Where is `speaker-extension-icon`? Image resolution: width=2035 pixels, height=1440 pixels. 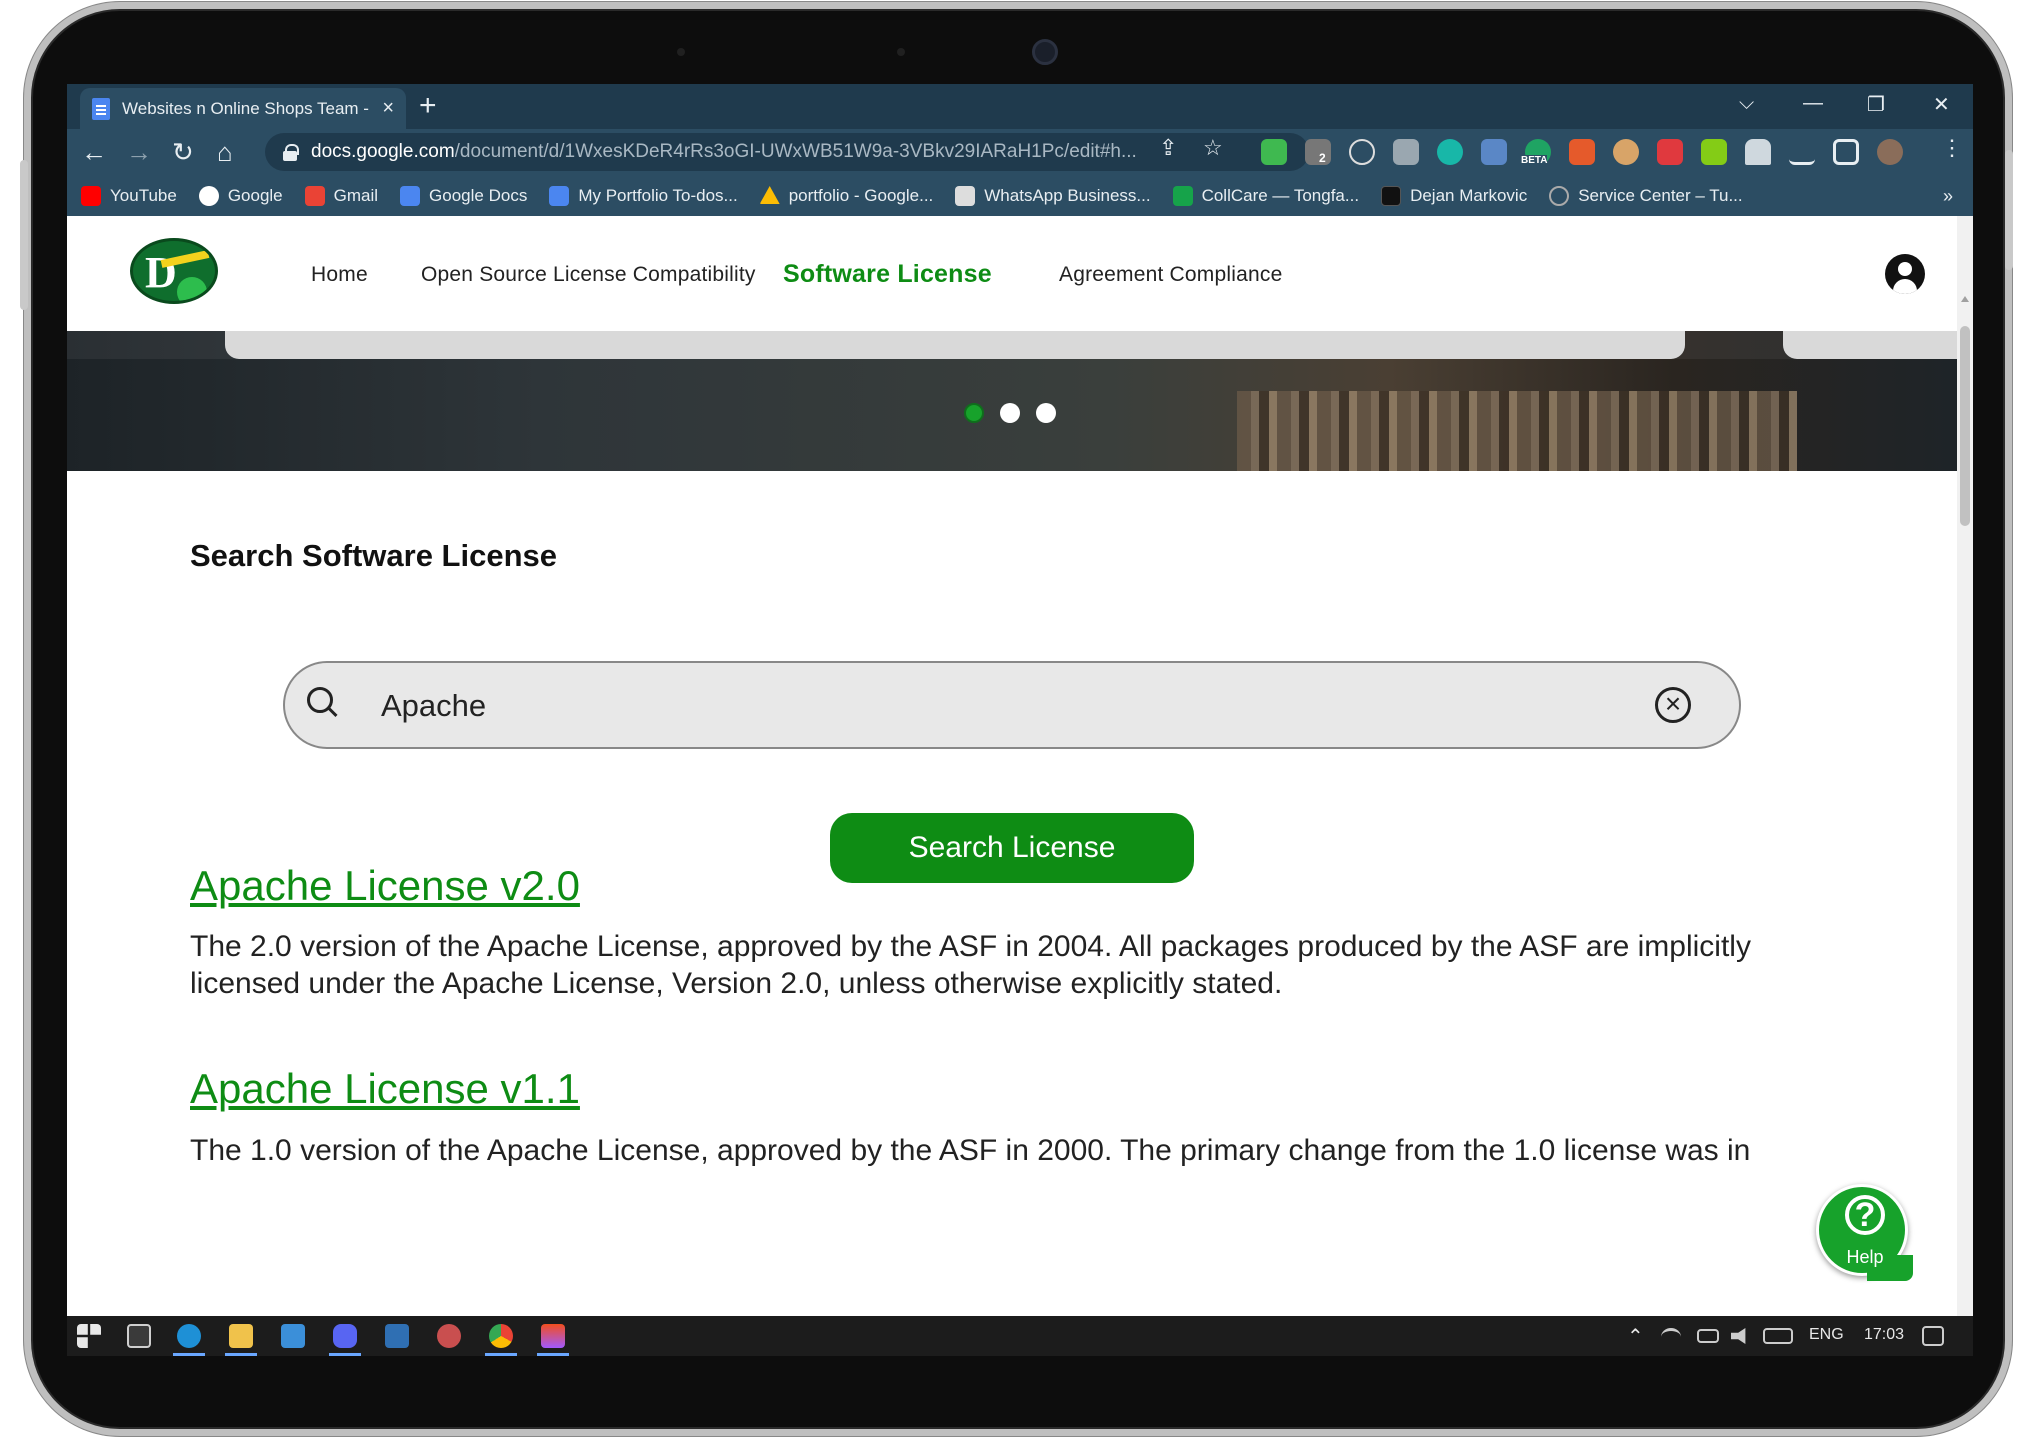 speaker-extension-icon is located at coordinates (1582, 152).